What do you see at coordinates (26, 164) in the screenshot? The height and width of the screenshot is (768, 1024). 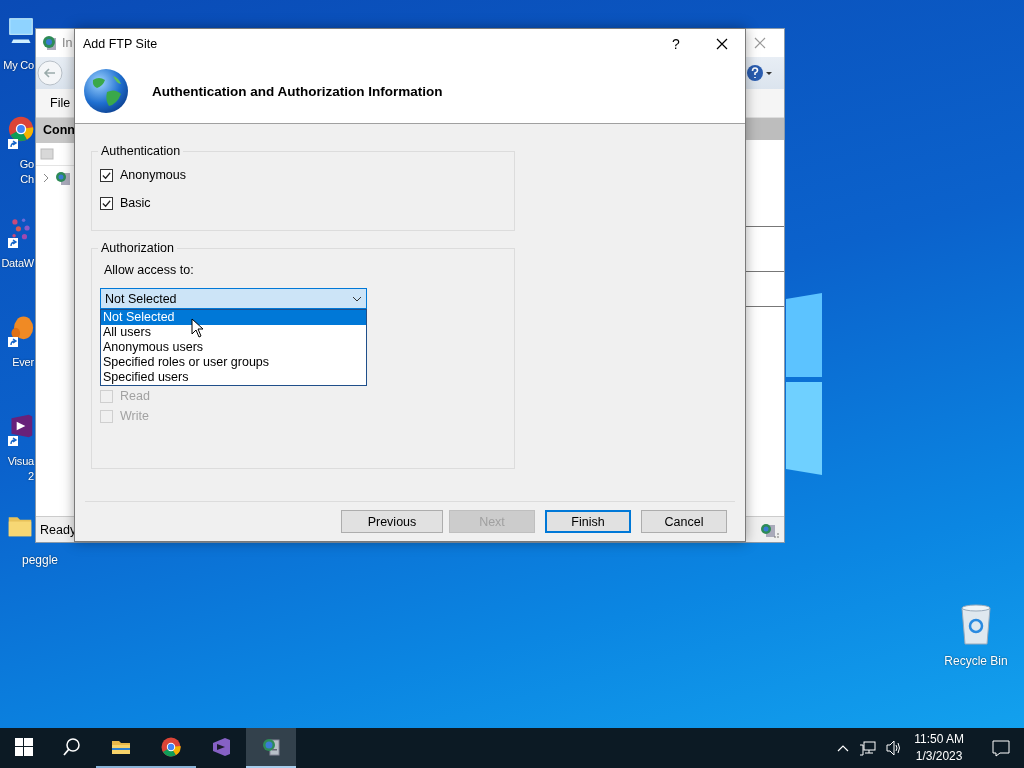 I see `desktop-icon-label: Go` at bounding box center [26, 164].